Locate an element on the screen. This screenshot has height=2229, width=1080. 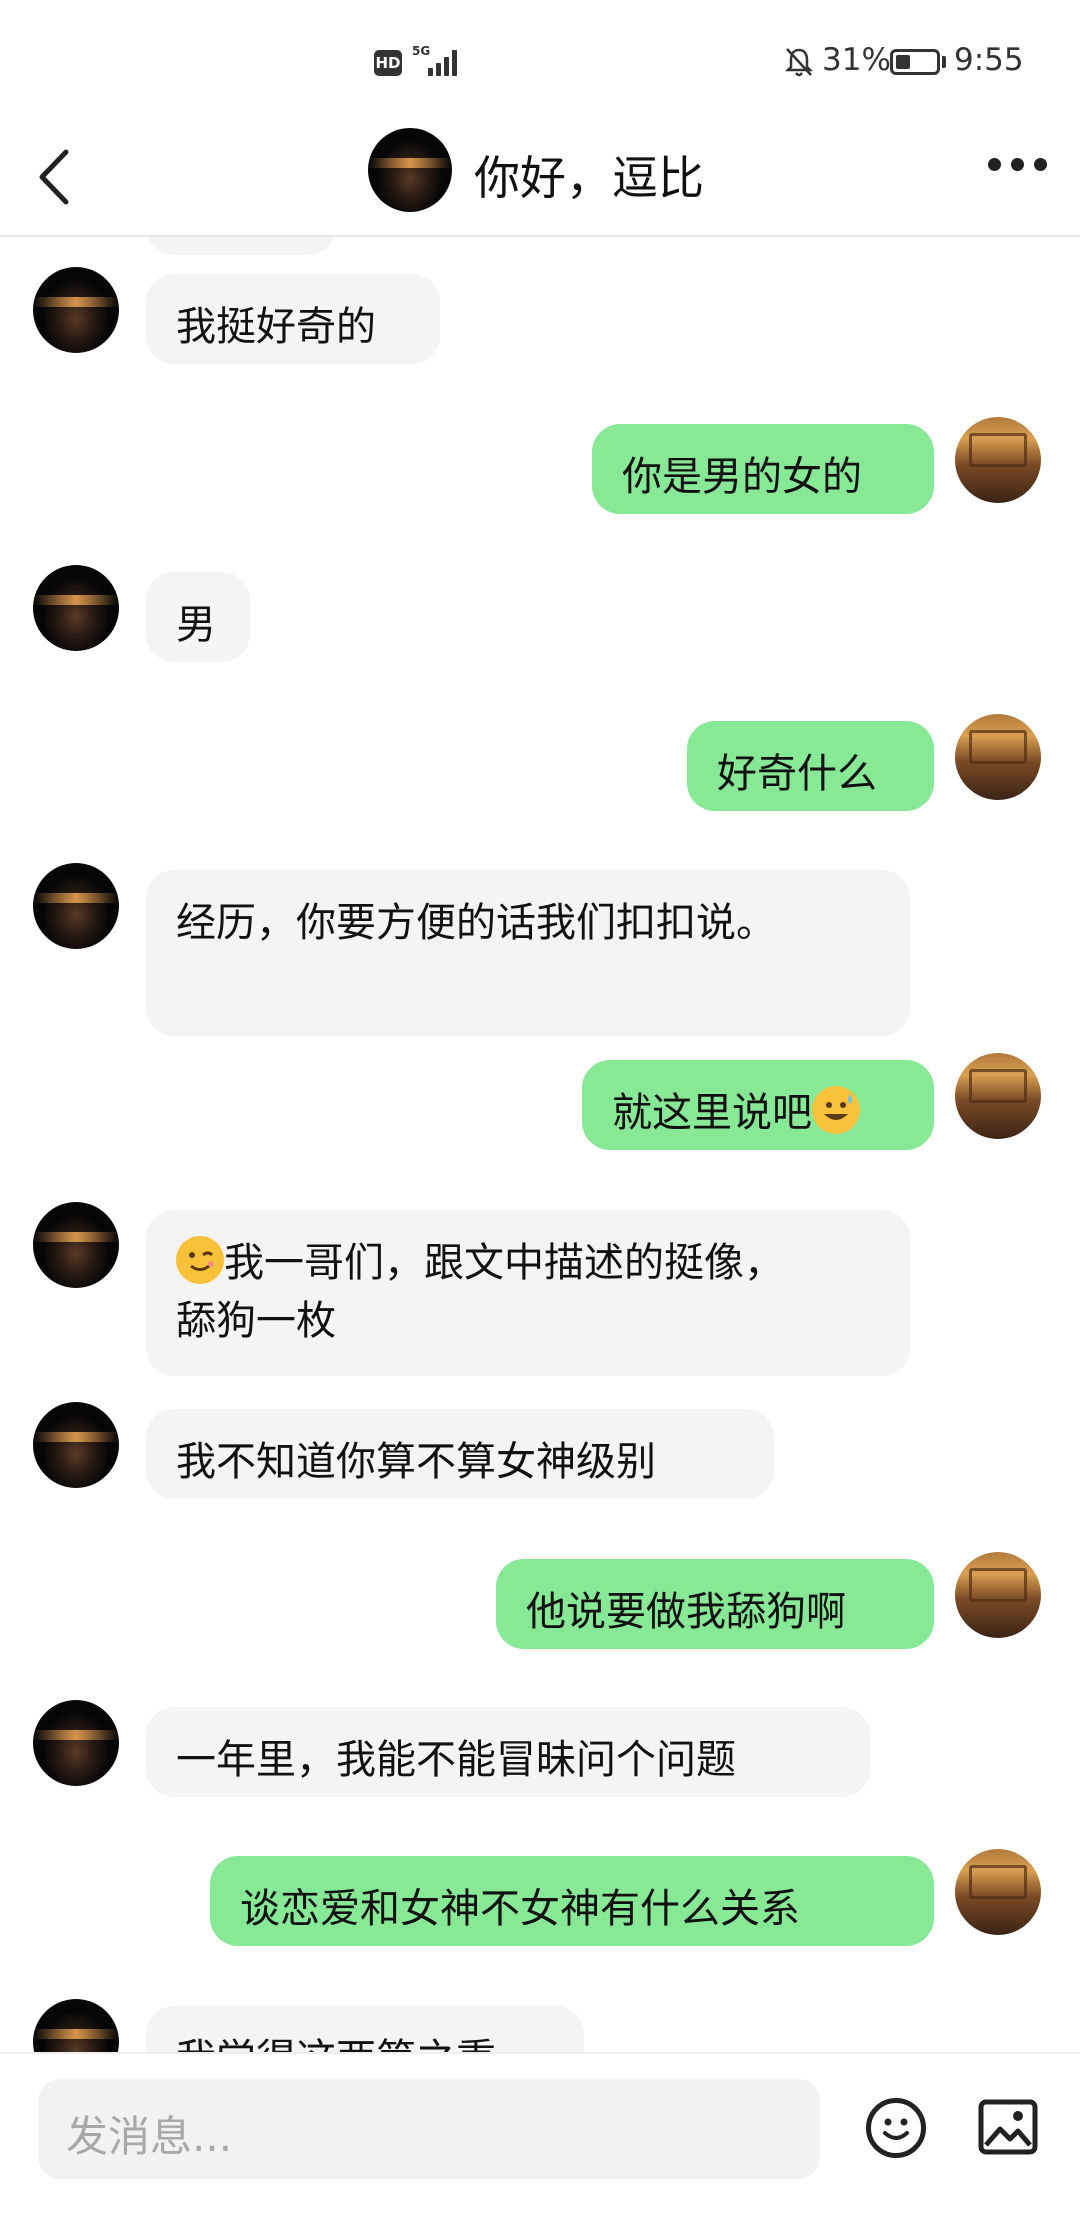
message-text: 我觉得这两第之重 is located at coordinates (336, 2044).